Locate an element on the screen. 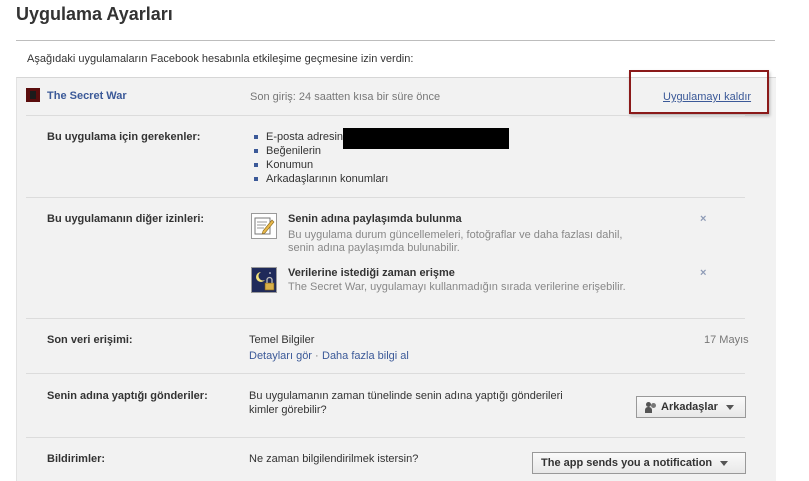 Image resolution: width=809 pixels, height=481 pixels. remove-permission-offline-icon: × is located at coordinates (703, 273).